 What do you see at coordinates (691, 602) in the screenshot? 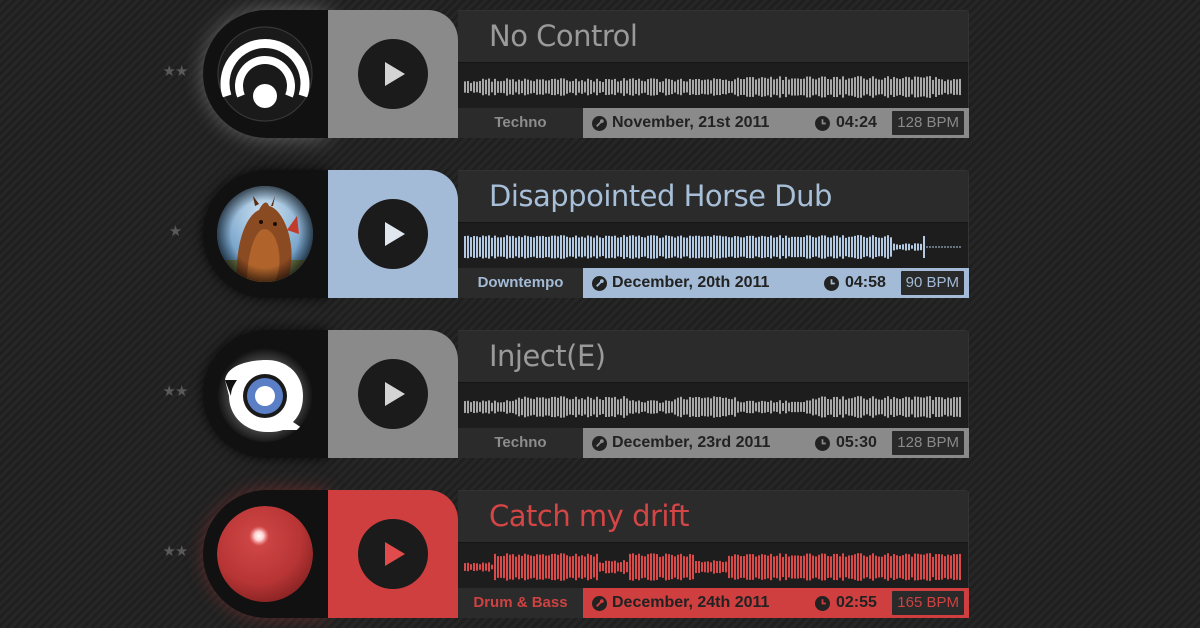
I see `release-date: December, 24th 2011` at bounding box center [691, 602].